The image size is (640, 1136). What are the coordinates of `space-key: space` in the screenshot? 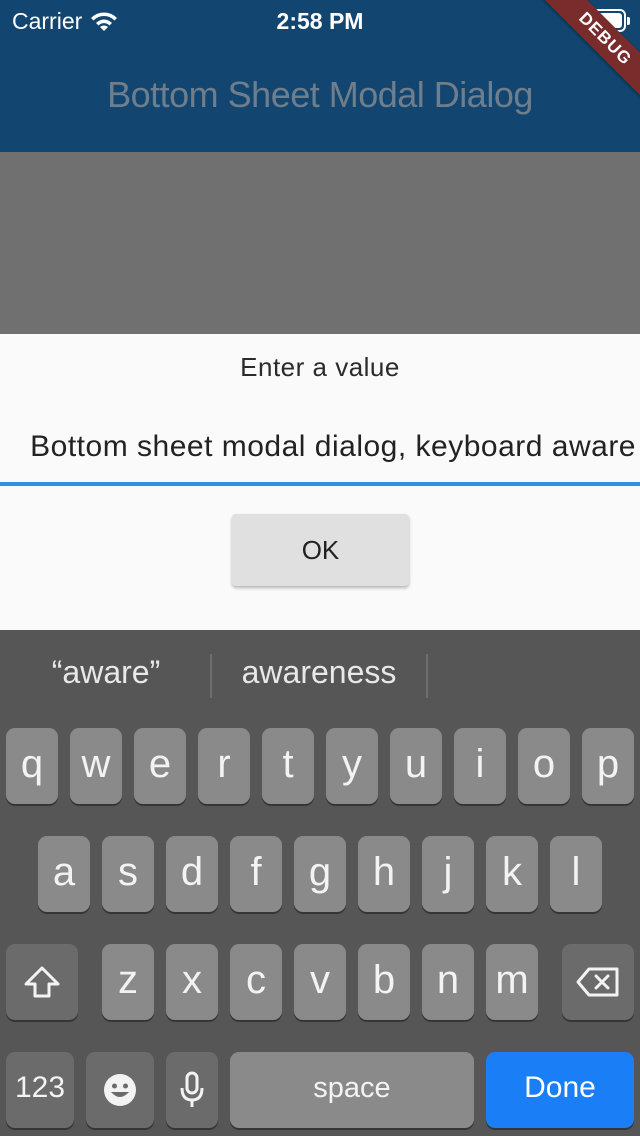 It's located at (352, 1090).